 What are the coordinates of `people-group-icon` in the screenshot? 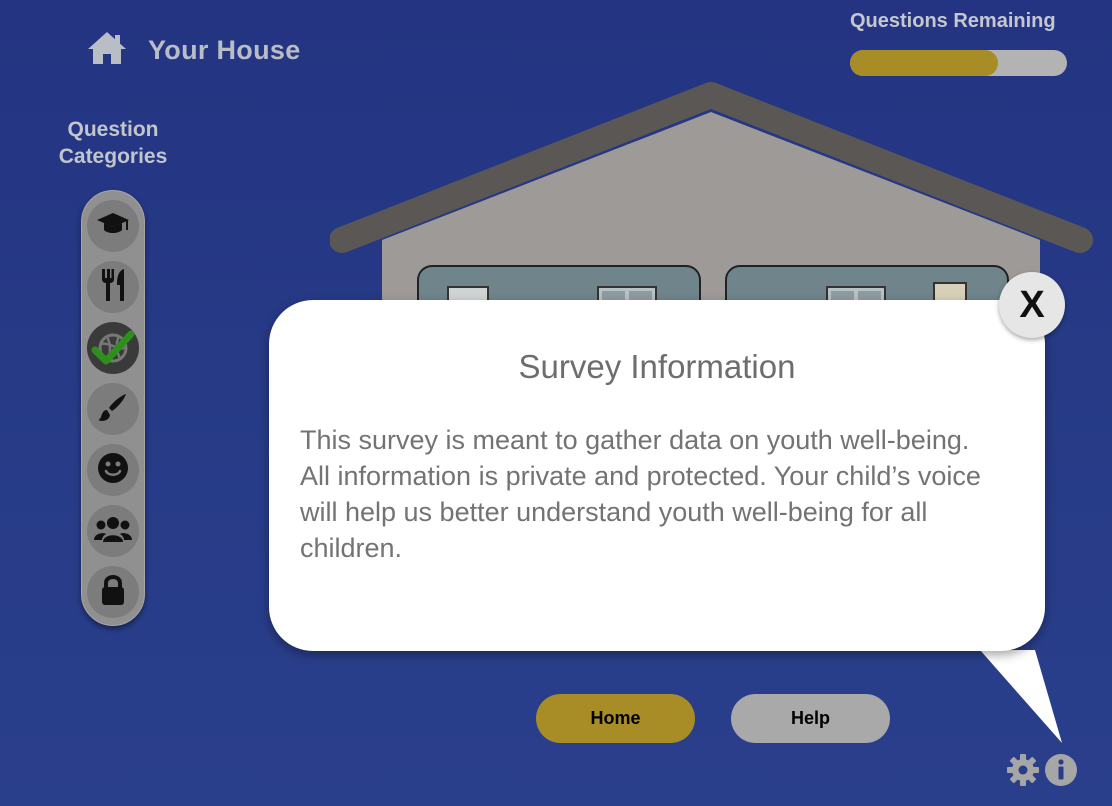 It's located at (113, 531).